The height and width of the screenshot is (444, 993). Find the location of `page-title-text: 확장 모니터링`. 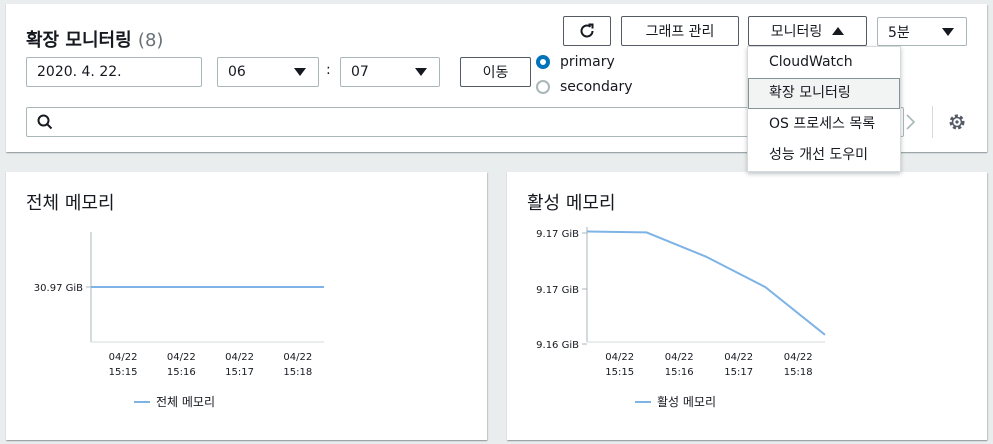

page-title-text: 확장 모니터링 is located at coordinates (79, 40).